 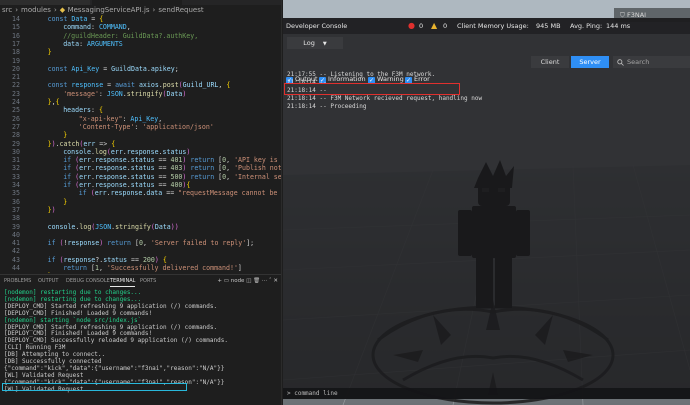 What do you see at coordinates (265, 281) in the screenshot?
I see `more-icon: ···` at bounding box center [265, 281].